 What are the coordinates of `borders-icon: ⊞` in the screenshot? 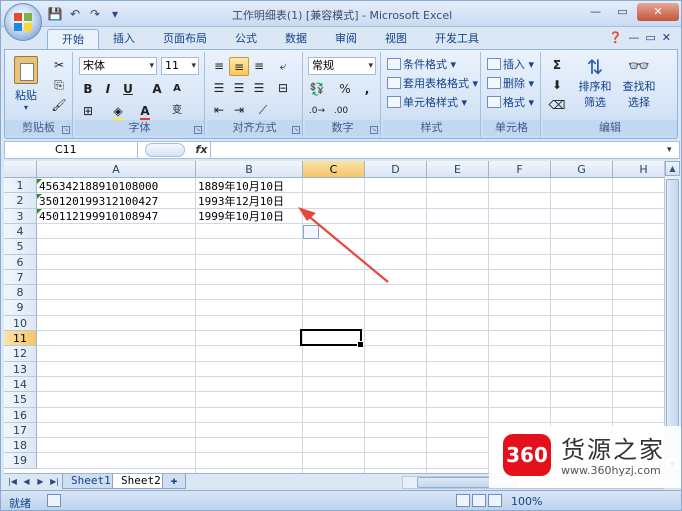 It's located at (88, 111).